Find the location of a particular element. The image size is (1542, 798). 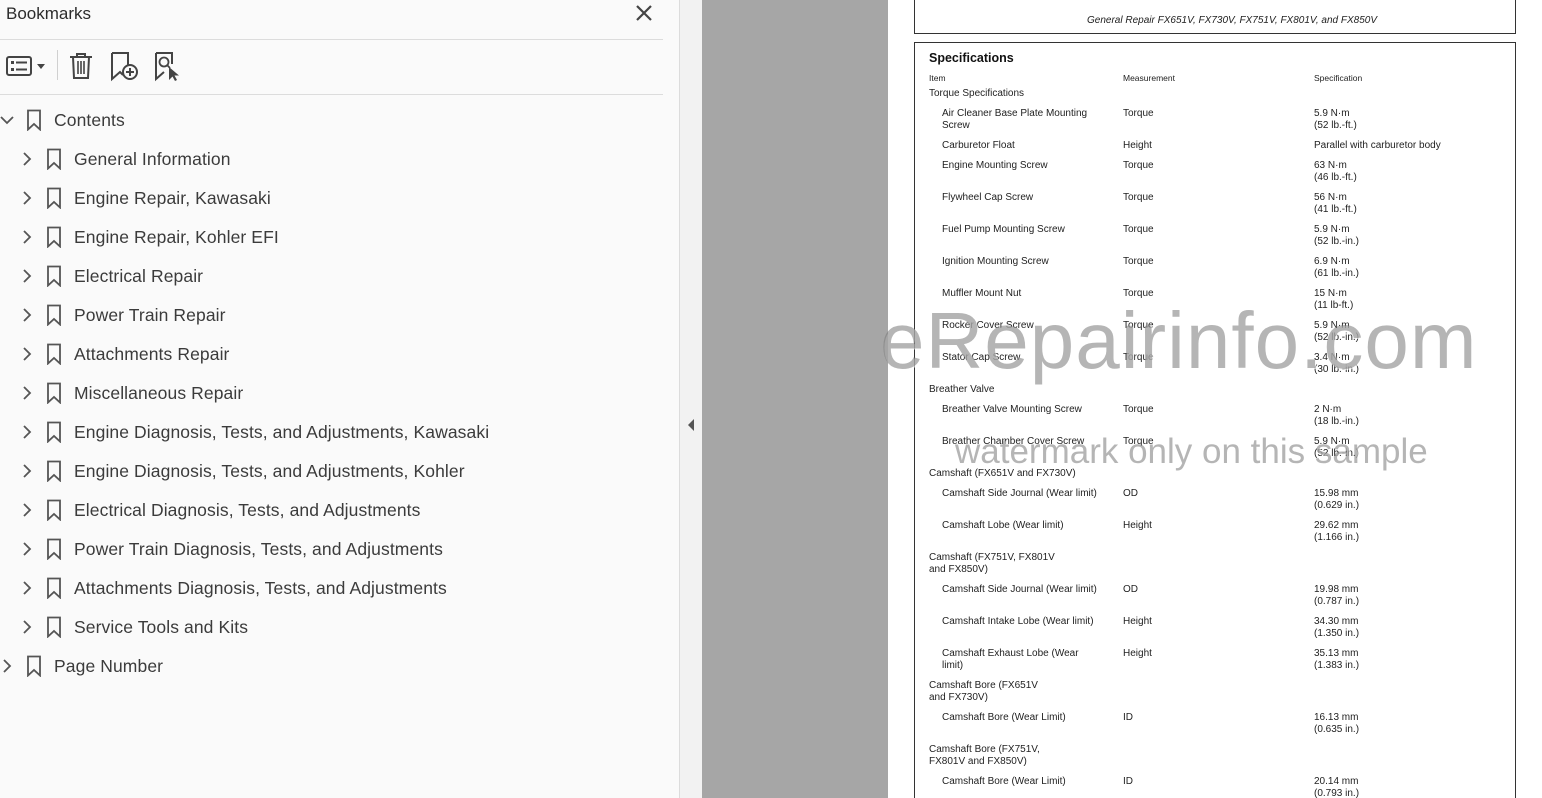

spec-value: 56 N·m is located at coordinates (1330, 197).